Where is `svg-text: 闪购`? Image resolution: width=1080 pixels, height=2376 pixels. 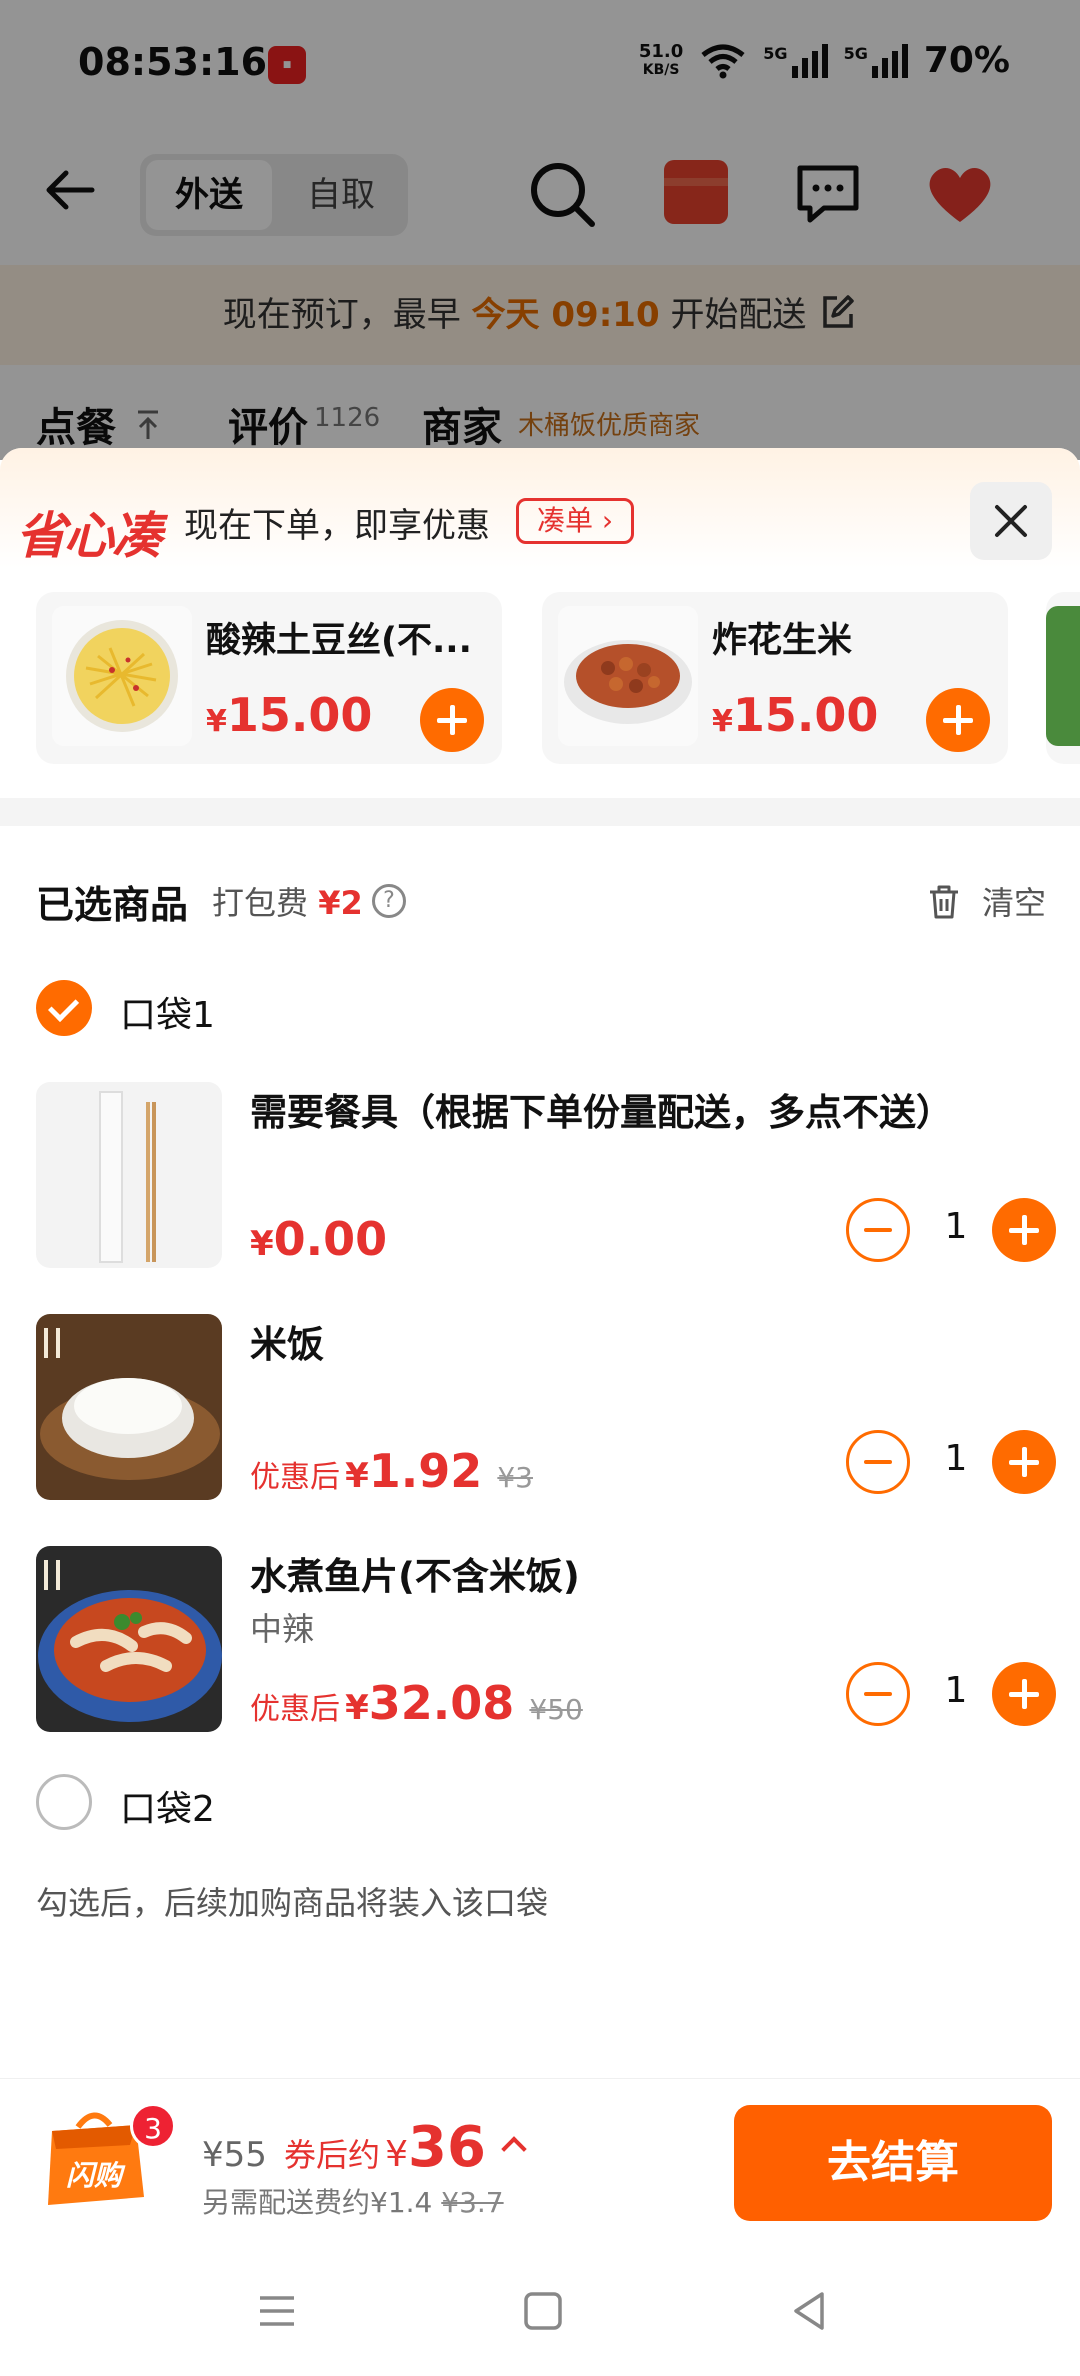
svg-text: 闪购 is located at coordinates (96, 2175).